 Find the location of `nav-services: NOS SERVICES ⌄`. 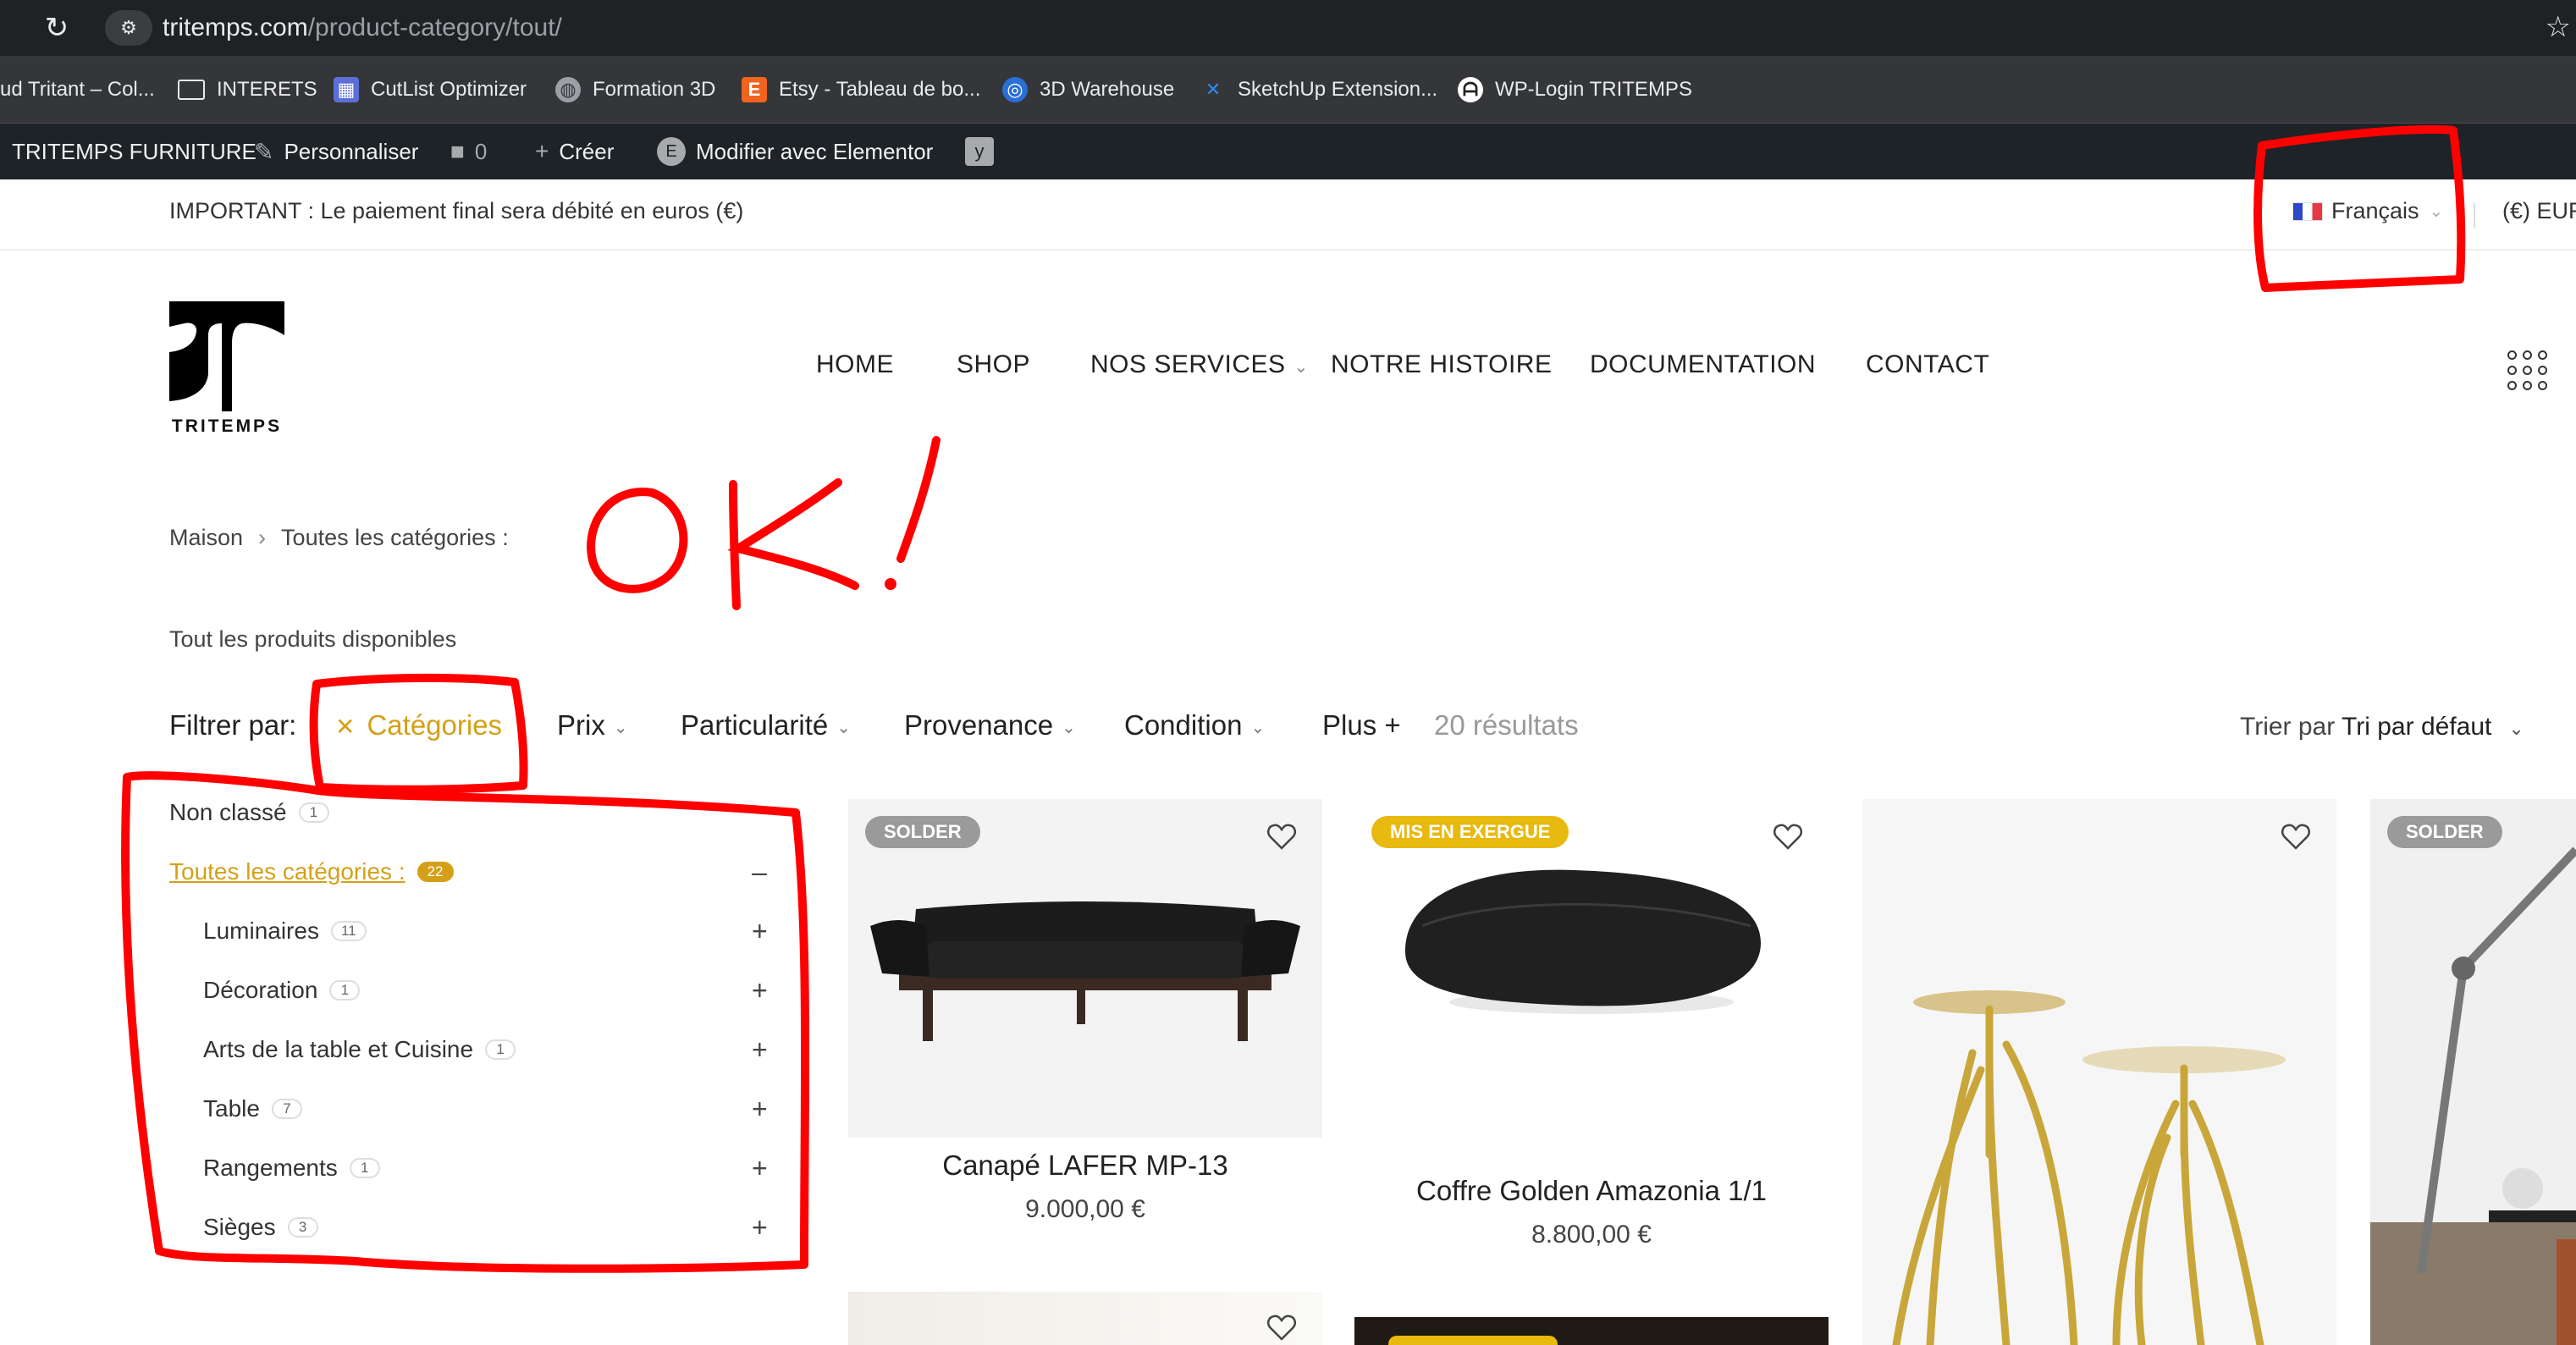

nav-services: NOS SERVICES ⌄ is located at coordinates (1200, 365).